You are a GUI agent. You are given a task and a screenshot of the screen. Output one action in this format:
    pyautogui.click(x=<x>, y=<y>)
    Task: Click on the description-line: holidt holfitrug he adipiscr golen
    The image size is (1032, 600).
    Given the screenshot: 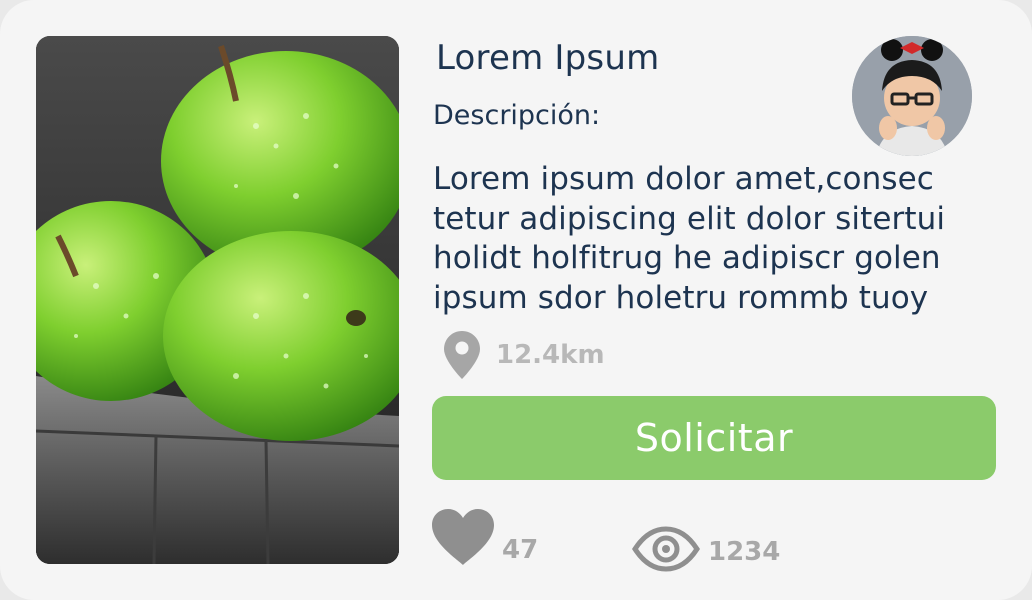 What is the action you would take?
    pyautogui.click(x=687, y=258)
    